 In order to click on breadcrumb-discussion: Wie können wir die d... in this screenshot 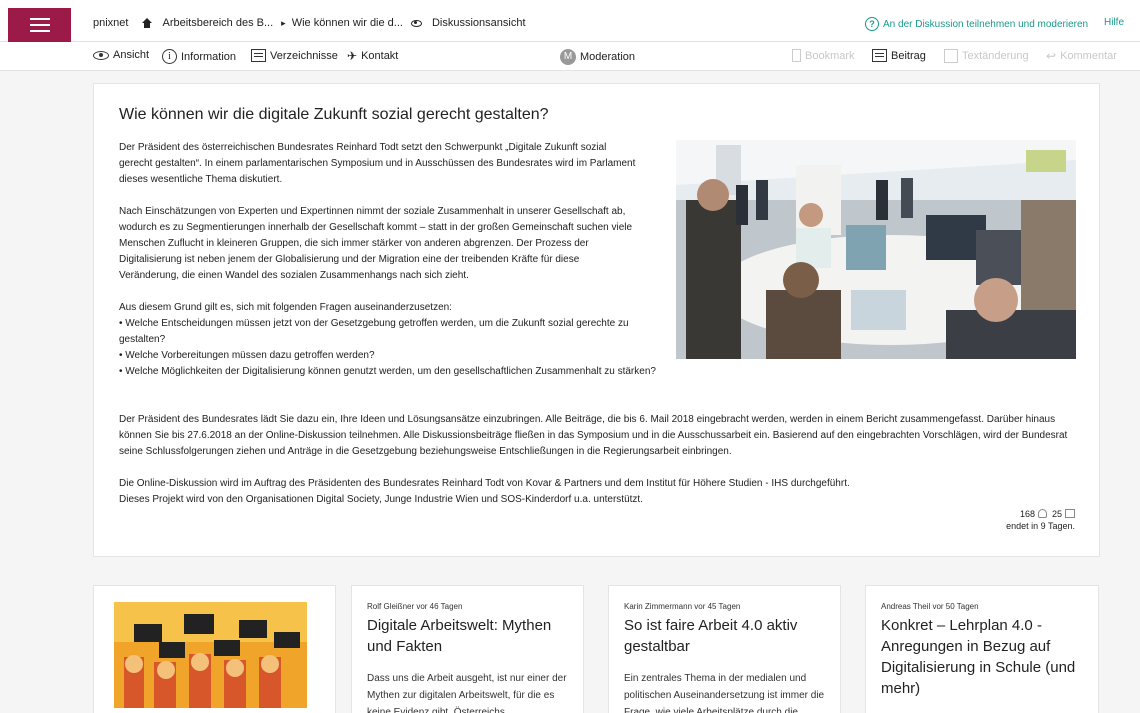, I will do `click(347, 23)`.